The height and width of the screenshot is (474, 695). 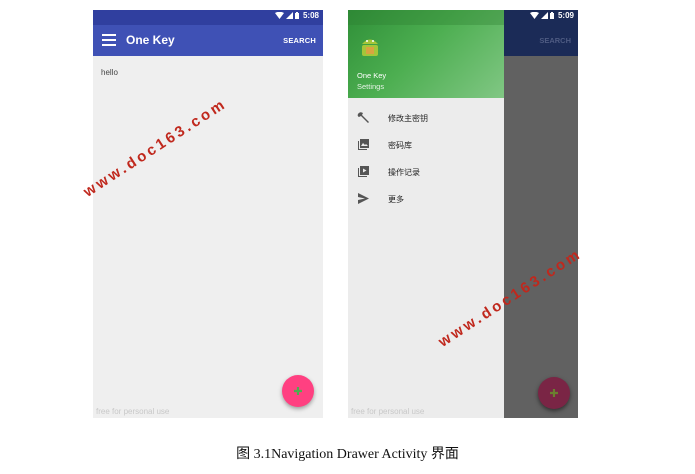 What do you see at coordinates (363, 171) in the screenshot?
I see `play-list-icon` at bounding box center [363, 171].